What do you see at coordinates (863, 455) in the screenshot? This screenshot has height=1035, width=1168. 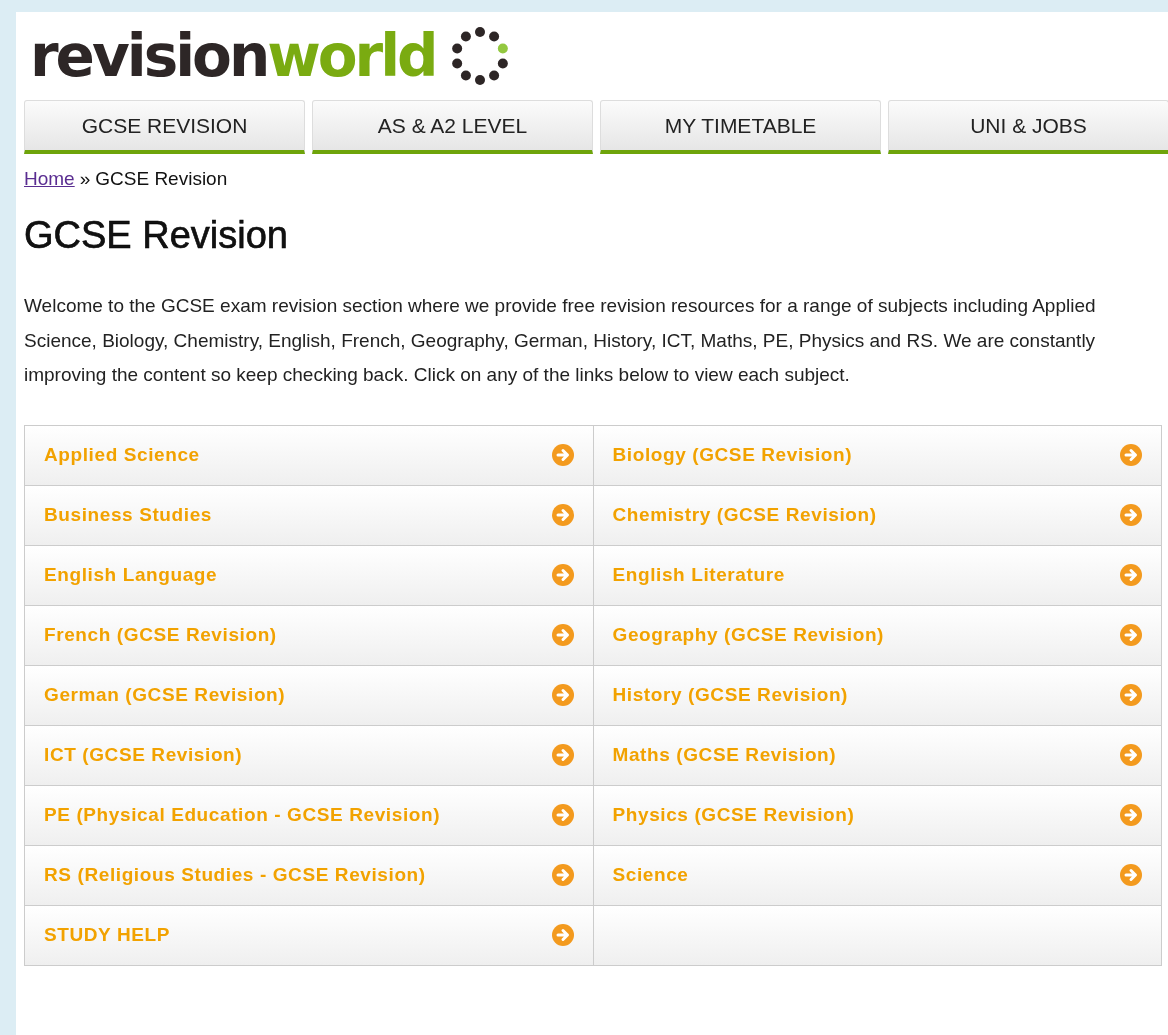 I see `subject-link: Biology (GCSE Revision)` at bounding box center [863, 455].